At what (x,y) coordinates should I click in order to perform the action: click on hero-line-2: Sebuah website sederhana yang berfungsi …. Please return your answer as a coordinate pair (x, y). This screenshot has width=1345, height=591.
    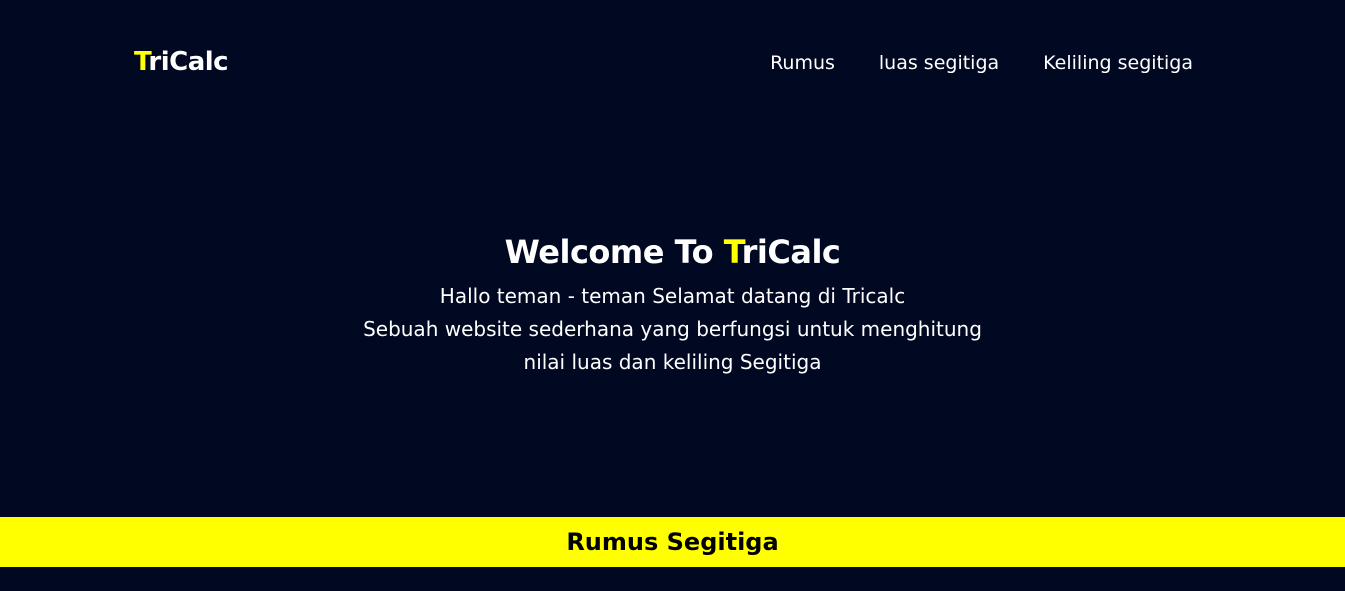
    Looking at the image, I should click on (672, 329).